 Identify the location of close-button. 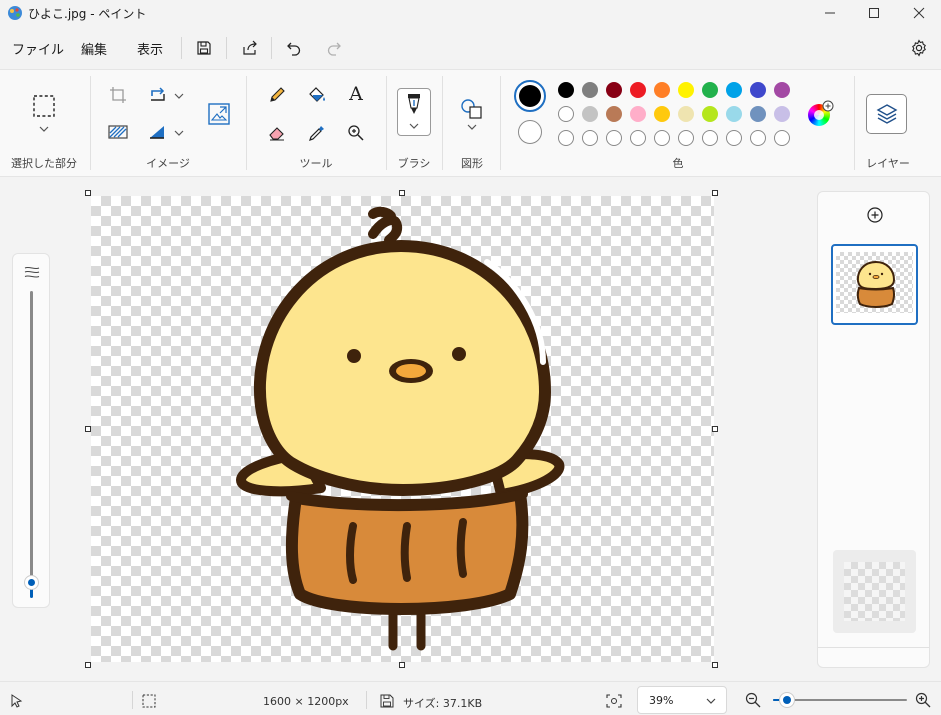
(918, 13).